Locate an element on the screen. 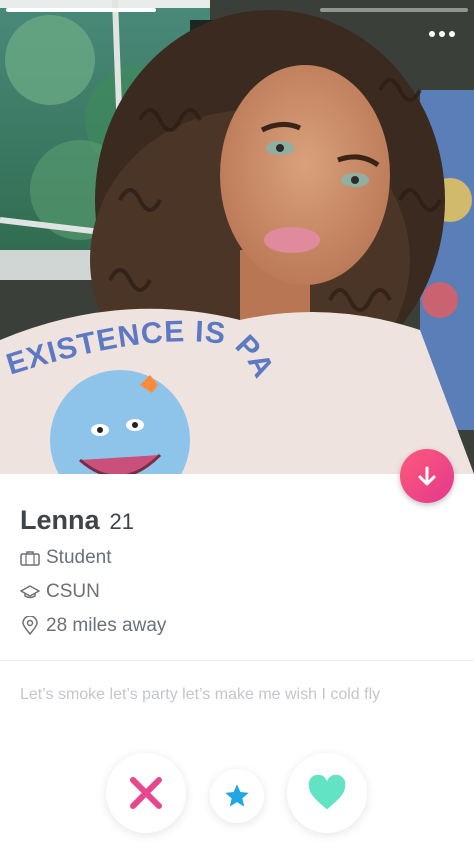  nope-button is located at coordinates (146, 793).